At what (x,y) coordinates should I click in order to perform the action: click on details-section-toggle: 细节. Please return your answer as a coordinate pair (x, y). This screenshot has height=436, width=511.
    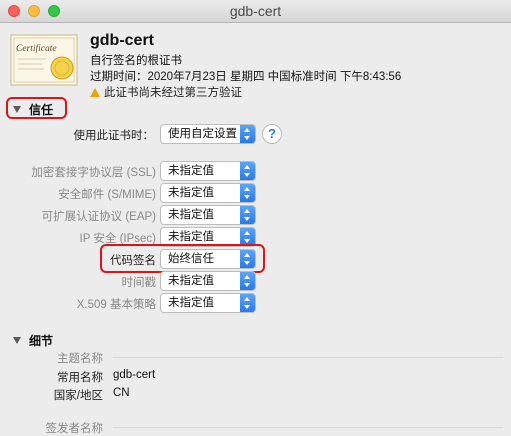
    Looking at the image, I should click on (33, 340).